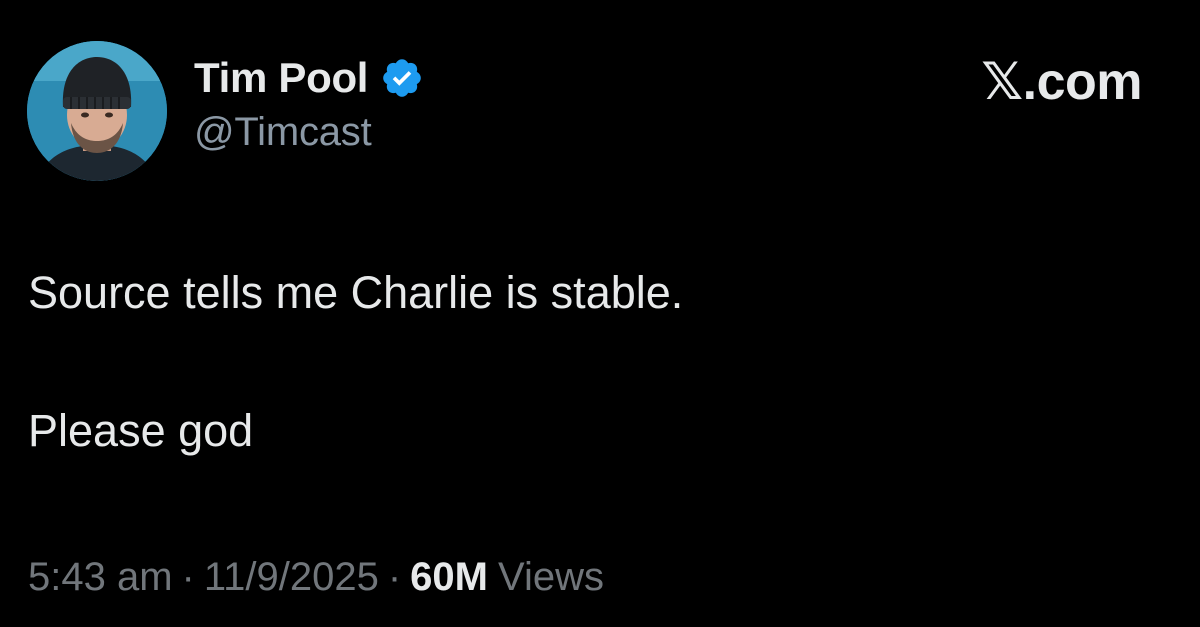  Describe the element at coordinates (356, 292) in the screenshot. I see `tweet-line: Source tells me Charlie is stable.` at that location.